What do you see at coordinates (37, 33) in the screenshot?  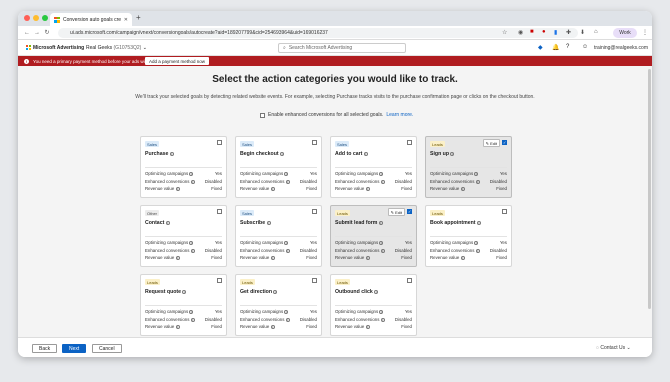 I see `forward-arrow-icon: →` at bounding box center [37, 33].